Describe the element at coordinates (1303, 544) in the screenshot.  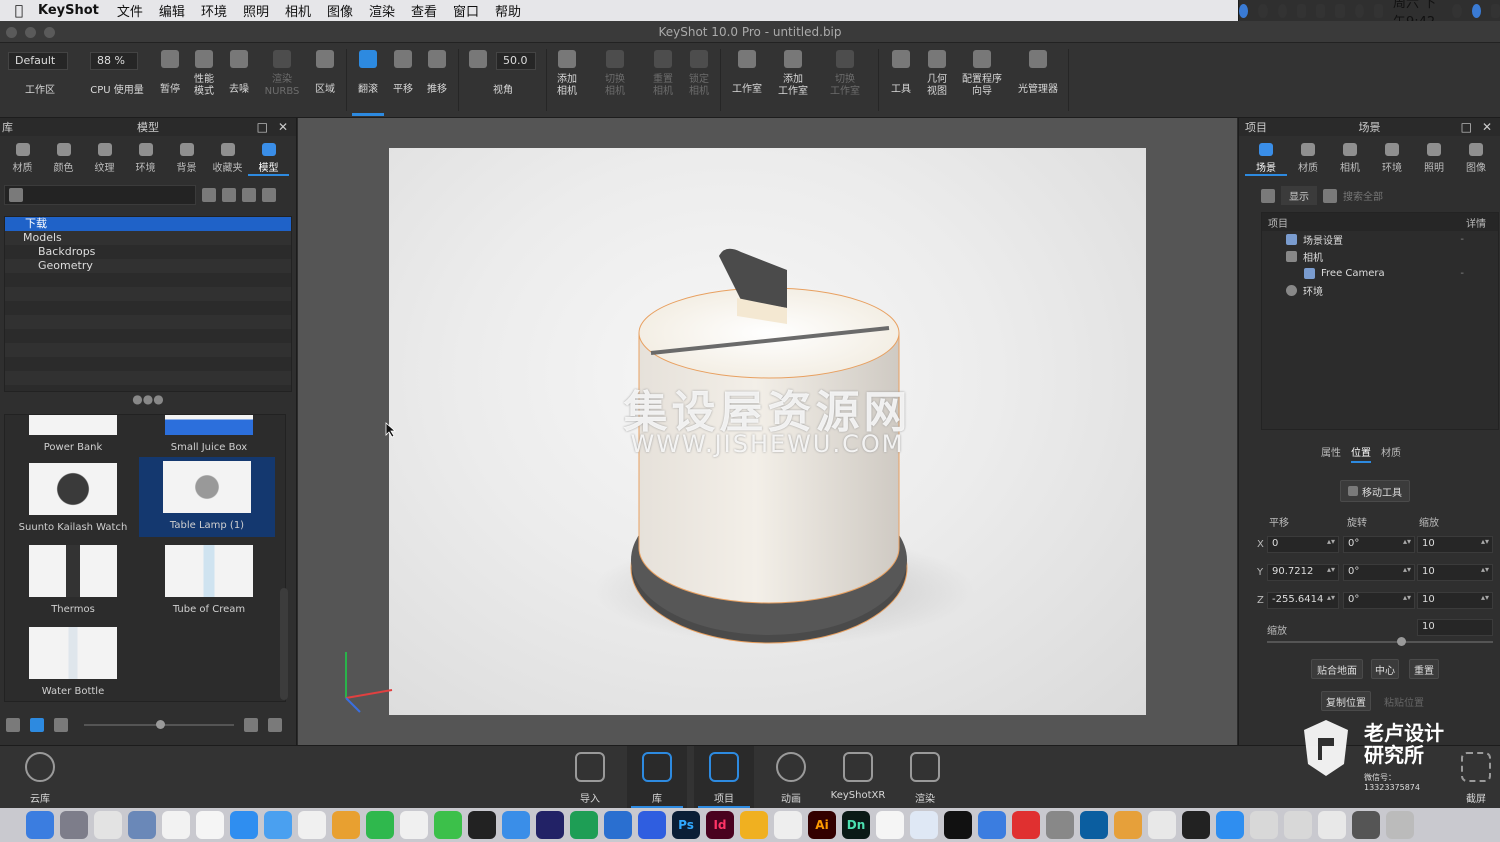
I see `translate-x-field: 0 ▴▾` at that location.